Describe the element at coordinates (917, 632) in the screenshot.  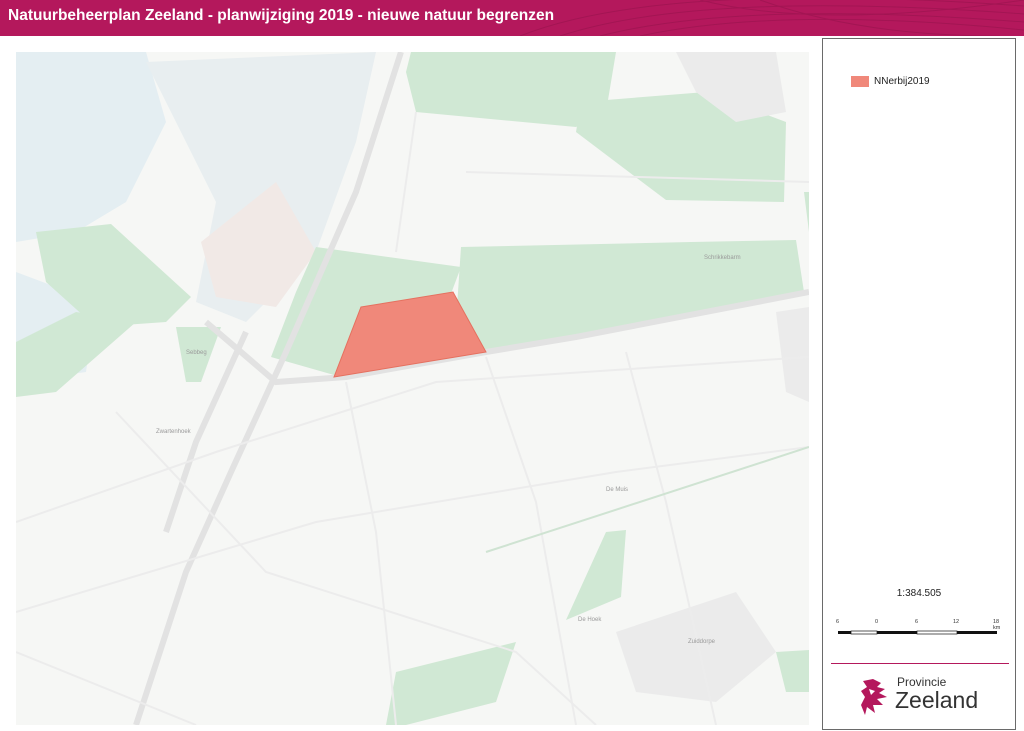
I see `scale-bar-graphic` at that location.